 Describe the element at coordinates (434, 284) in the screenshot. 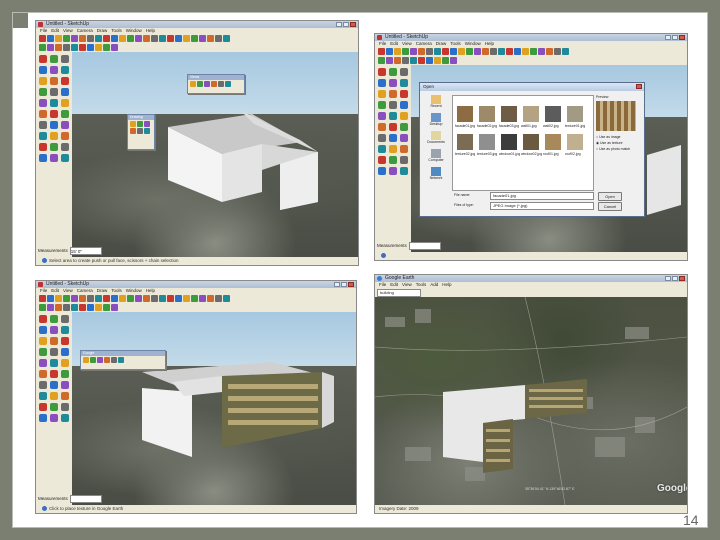

I see `menu-add: Add` at that location.